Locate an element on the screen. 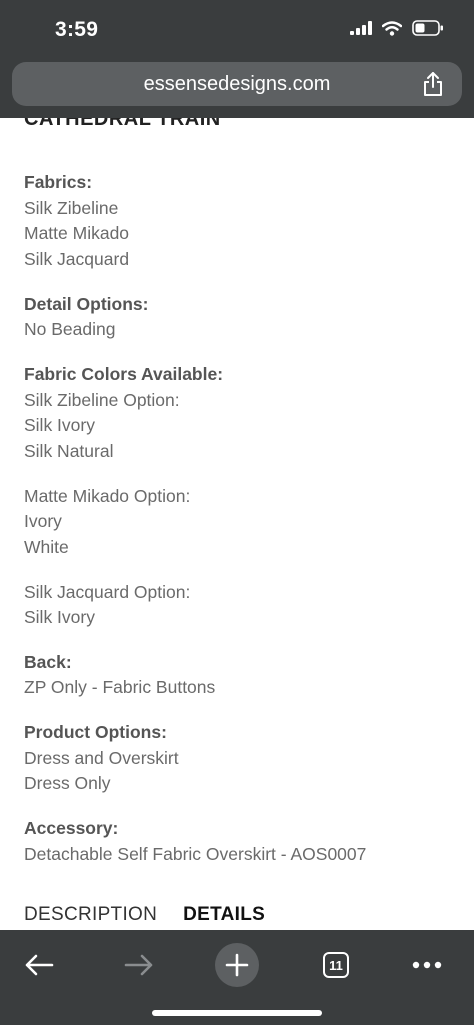 Image resolution: width=474 pixels, height=1025 pixels. new-tab-button is located at coordinates (237, 965).